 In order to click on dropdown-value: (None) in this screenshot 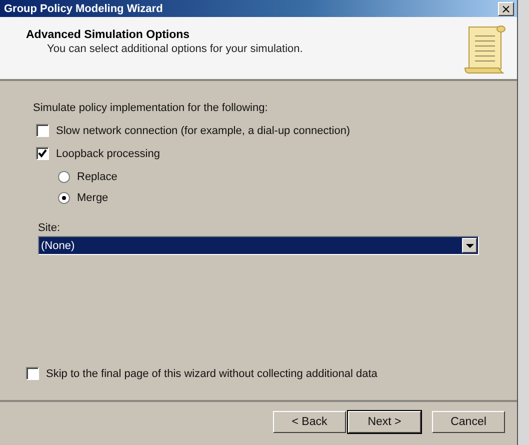, I will do `click(58, 246)`.